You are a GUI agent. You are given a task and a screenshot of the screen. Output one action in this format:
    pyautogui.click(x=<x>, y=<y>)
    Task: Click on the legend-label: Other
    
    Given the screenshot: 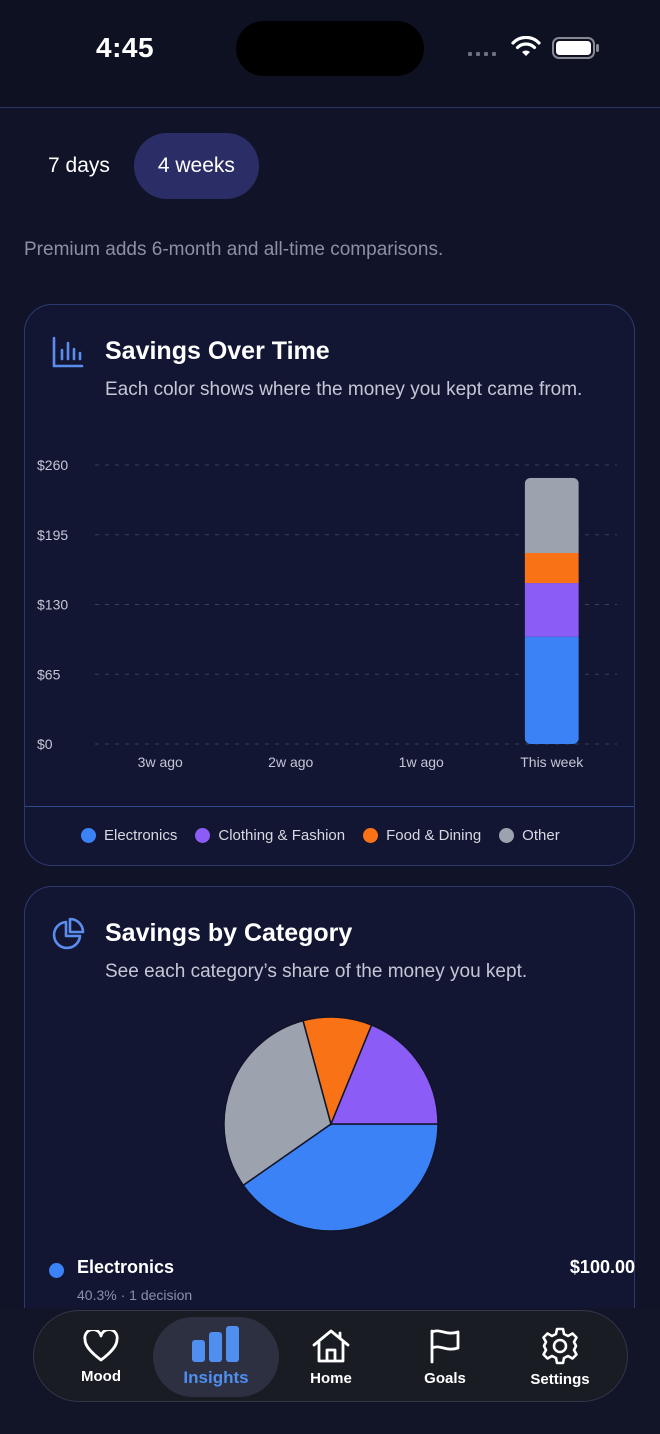 What is the action you would take?
    pyautogui.click(x=541, y=835)
    